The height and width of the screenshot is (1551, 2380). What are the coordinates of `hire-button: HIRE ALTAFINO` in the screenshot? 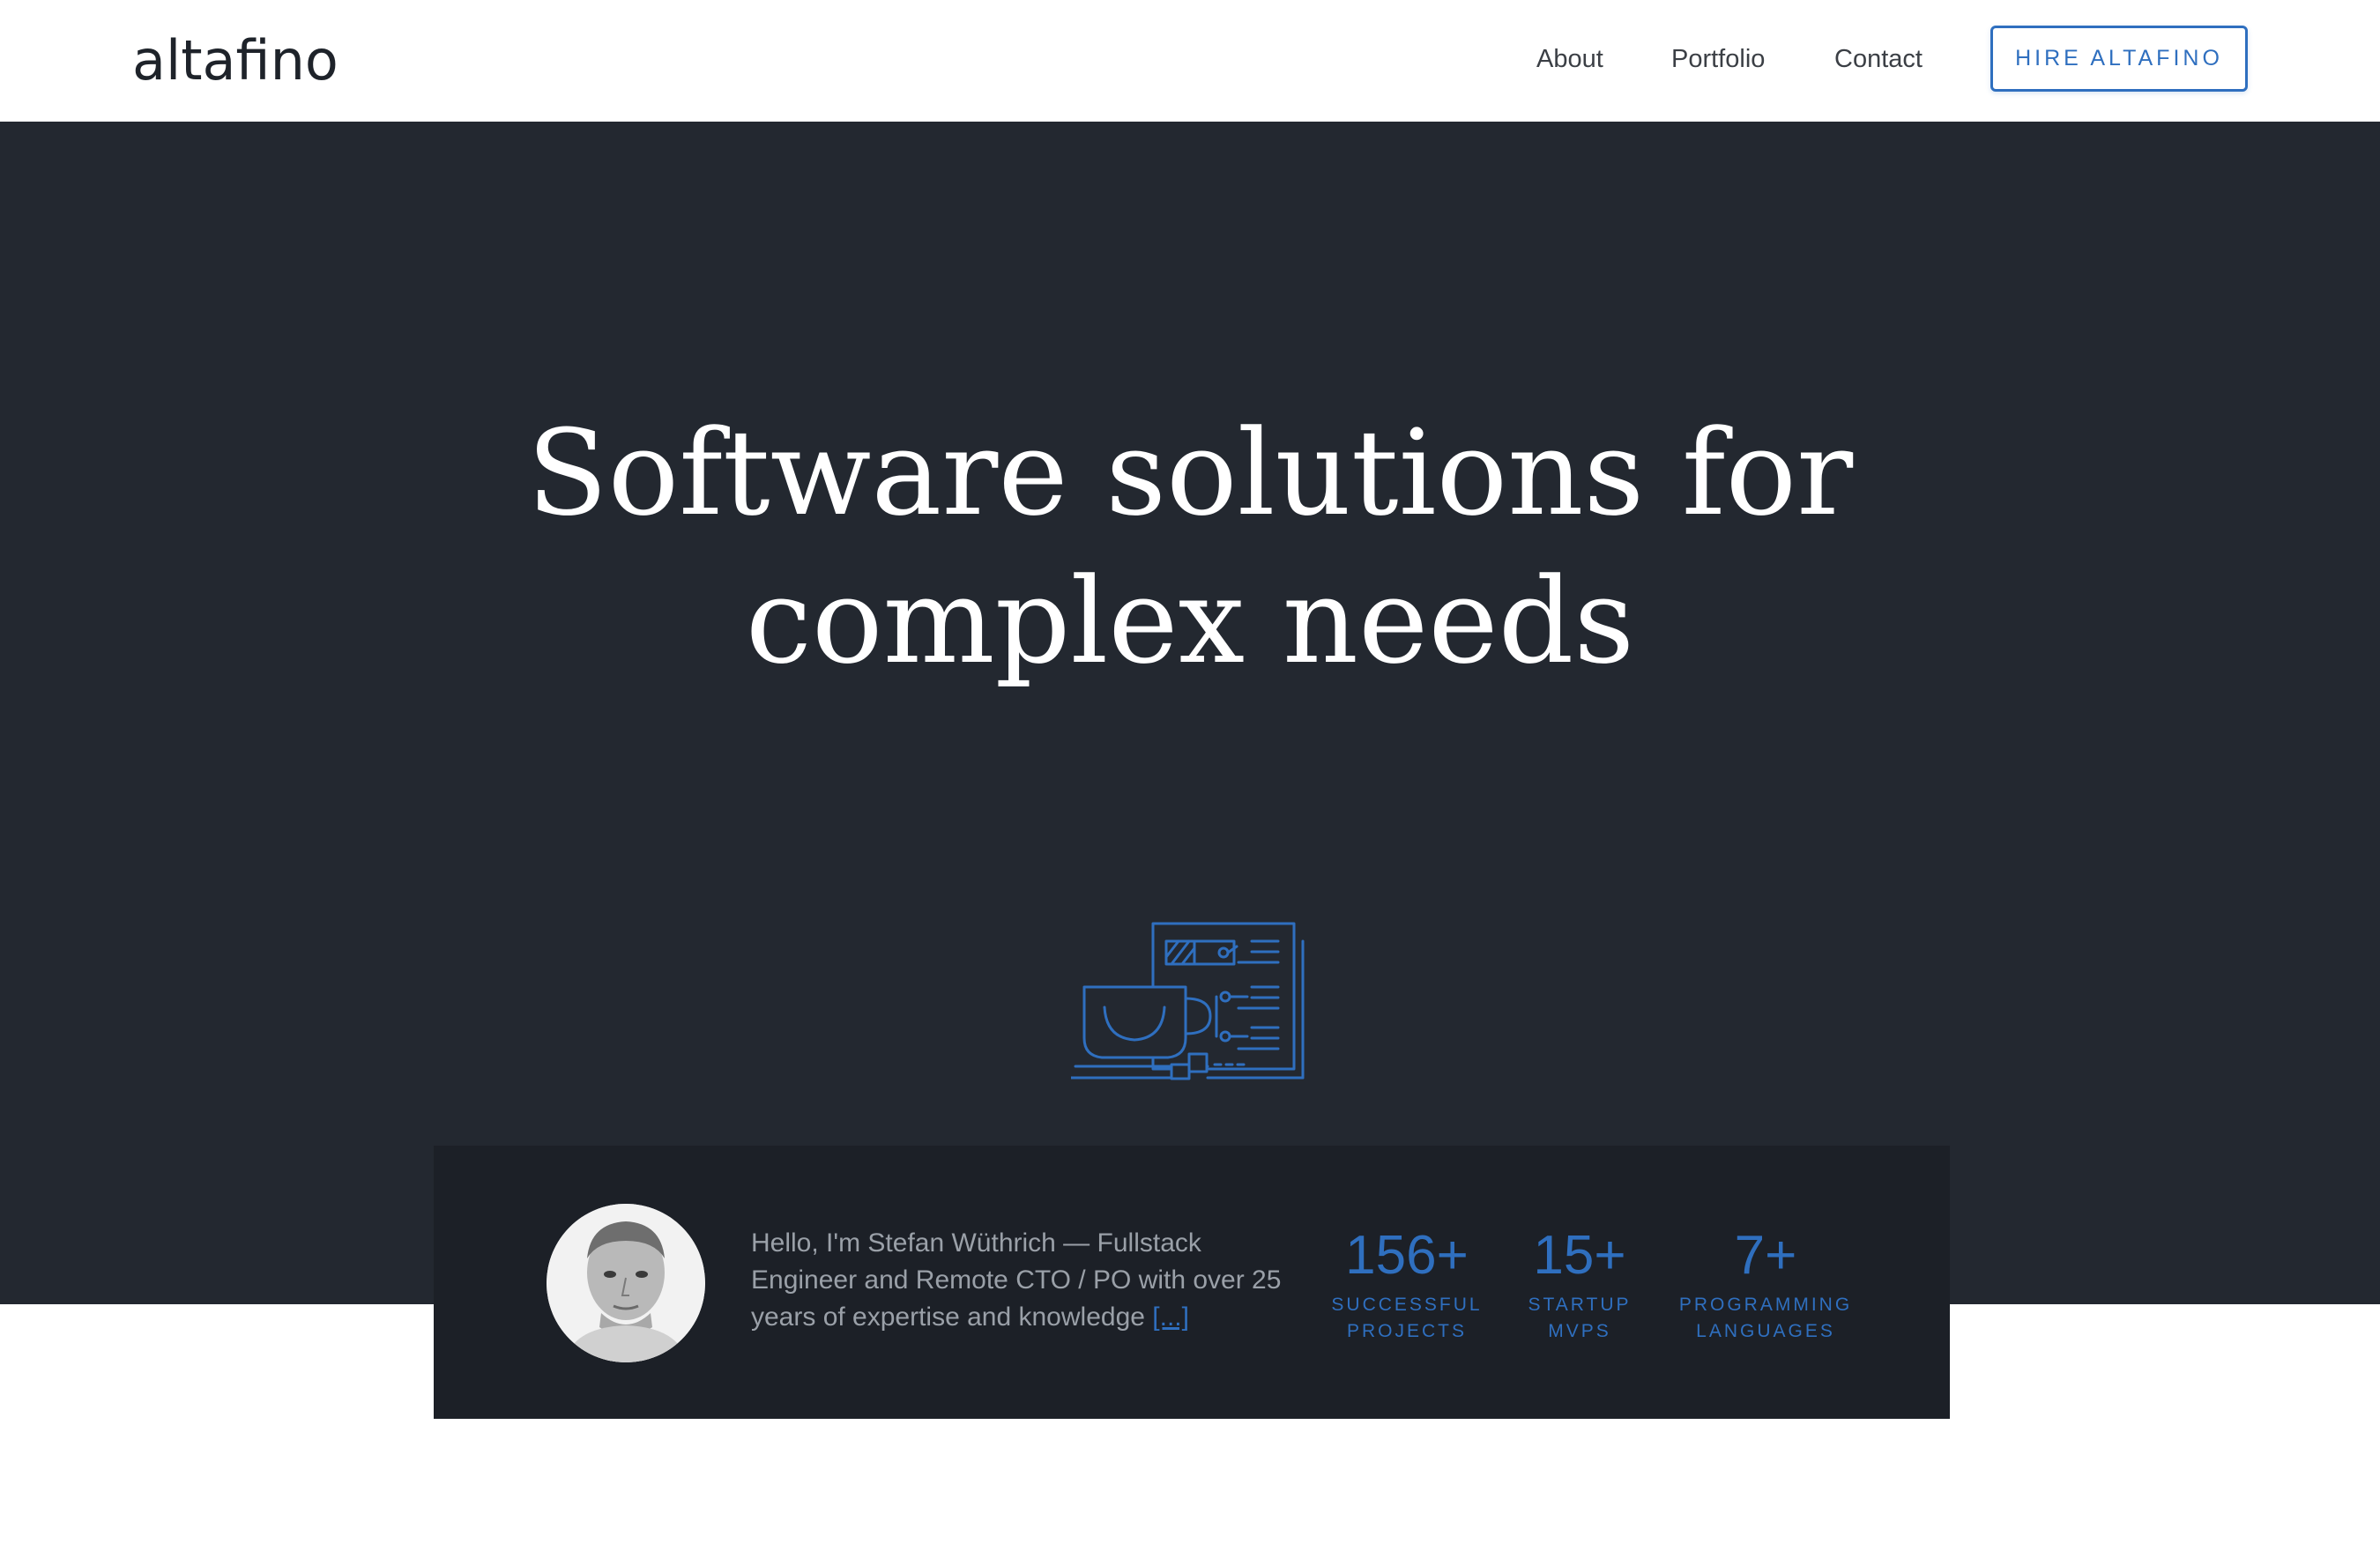 It's located at (2119, 59).